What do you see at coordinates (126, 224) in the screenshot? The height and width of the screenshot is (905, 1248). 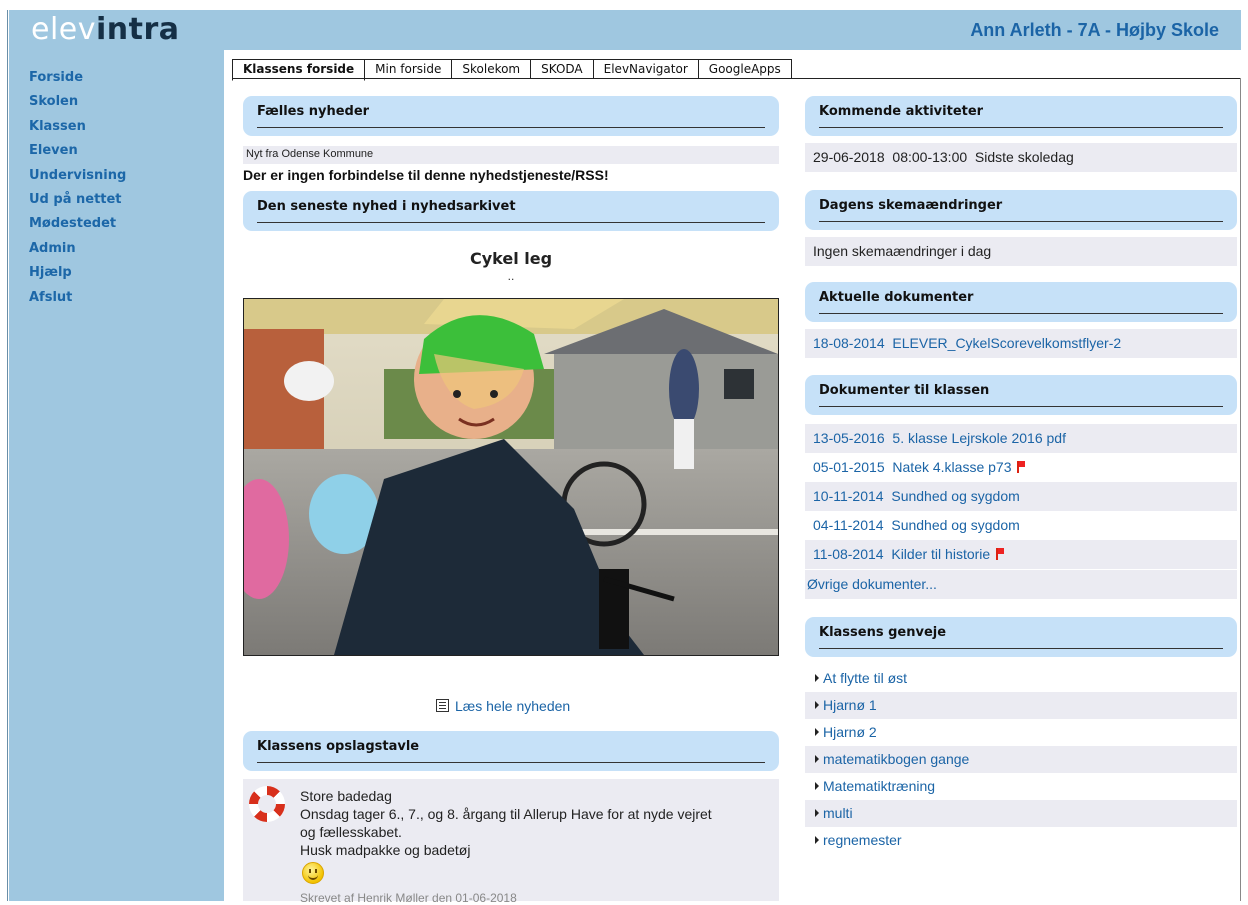 I see `sidebar-item-mødestedet: Mødestedet` at bounding box center [126, 224].